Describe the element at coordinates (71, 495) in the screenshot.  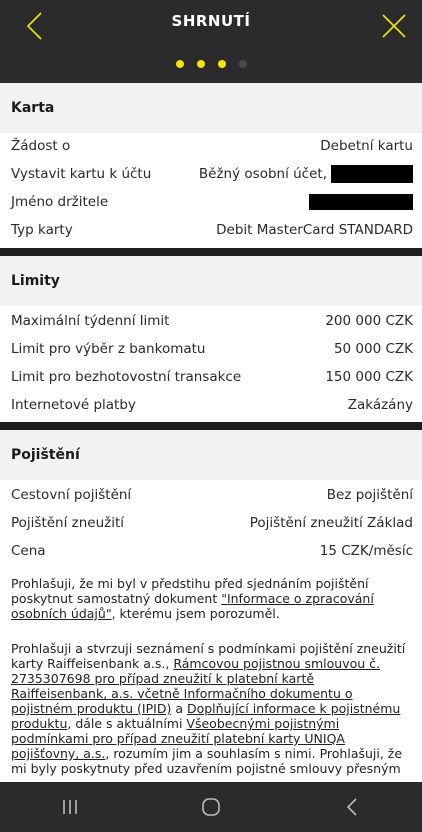
I see `row-label: Cestovní pojištění` at that location.